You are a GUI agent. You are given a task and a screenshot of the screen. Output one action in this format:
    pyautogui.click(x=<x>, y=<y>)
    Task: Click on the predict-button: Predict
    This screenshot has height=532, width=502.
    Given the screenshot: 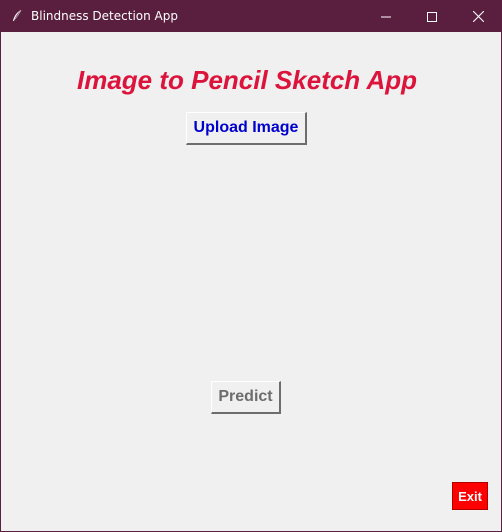 What is the action you would take?
    pyautogui.click(x=246, y=397)
    